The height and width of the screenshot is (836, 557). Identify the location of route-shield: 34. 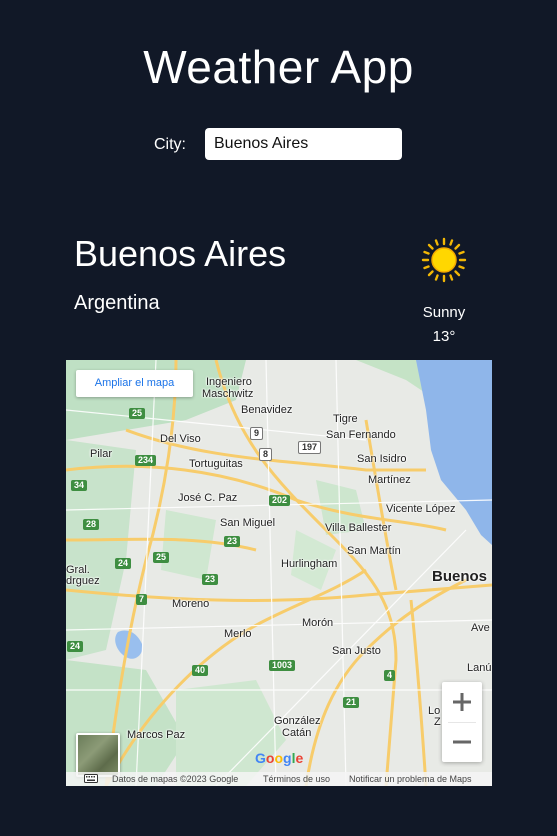
(79, 485).